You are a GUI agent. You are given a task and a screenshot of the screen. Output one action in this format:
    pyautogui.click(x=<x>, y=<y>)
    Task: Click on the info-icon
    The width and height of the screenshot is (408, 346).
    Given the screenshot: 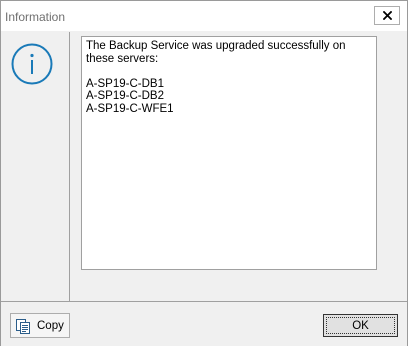 What is the action you would take?
    pyautogui.click(x=32, y=64)
    